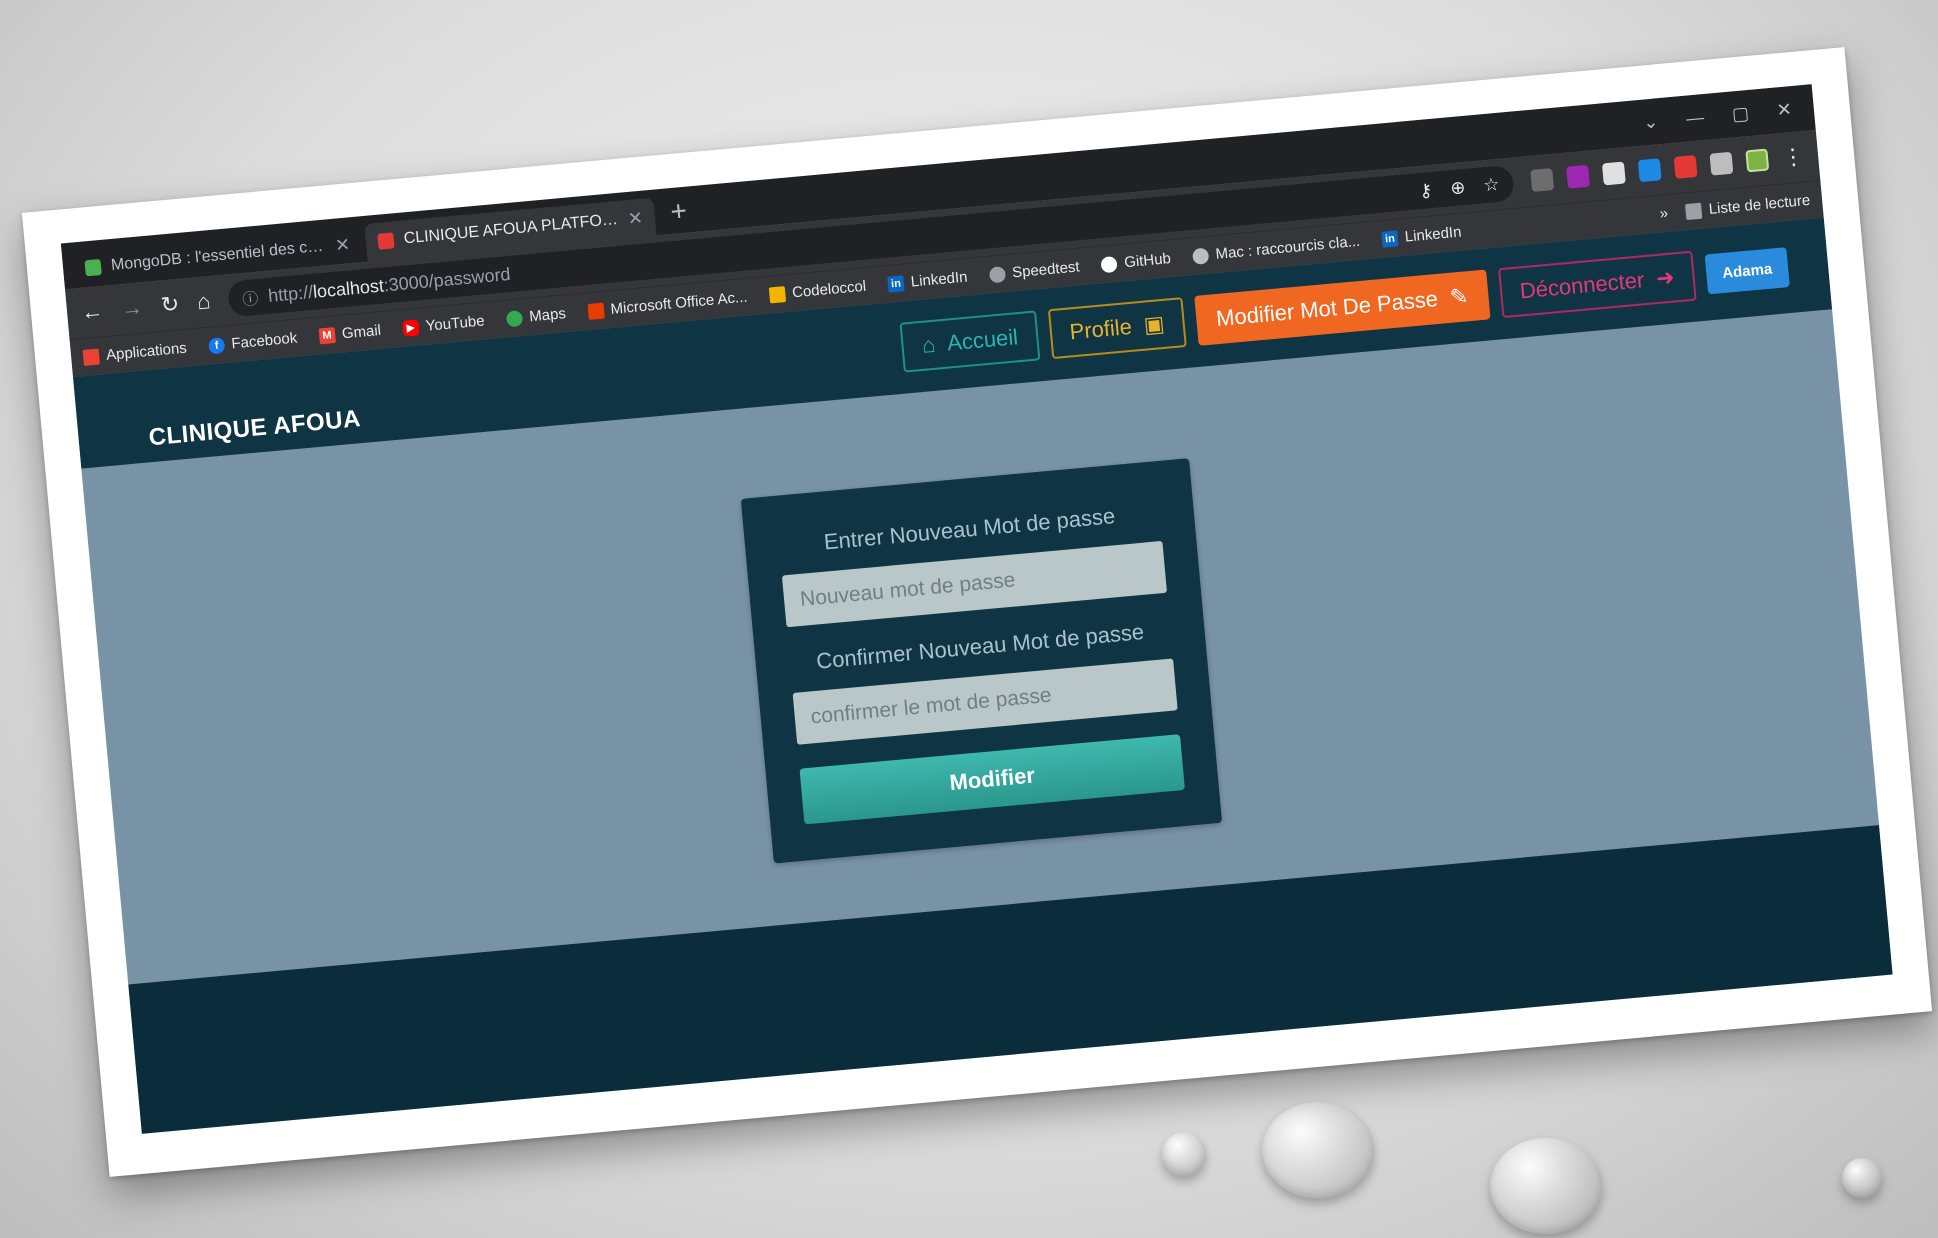  I want to click on extension-red-icon, so click(1685, 166).